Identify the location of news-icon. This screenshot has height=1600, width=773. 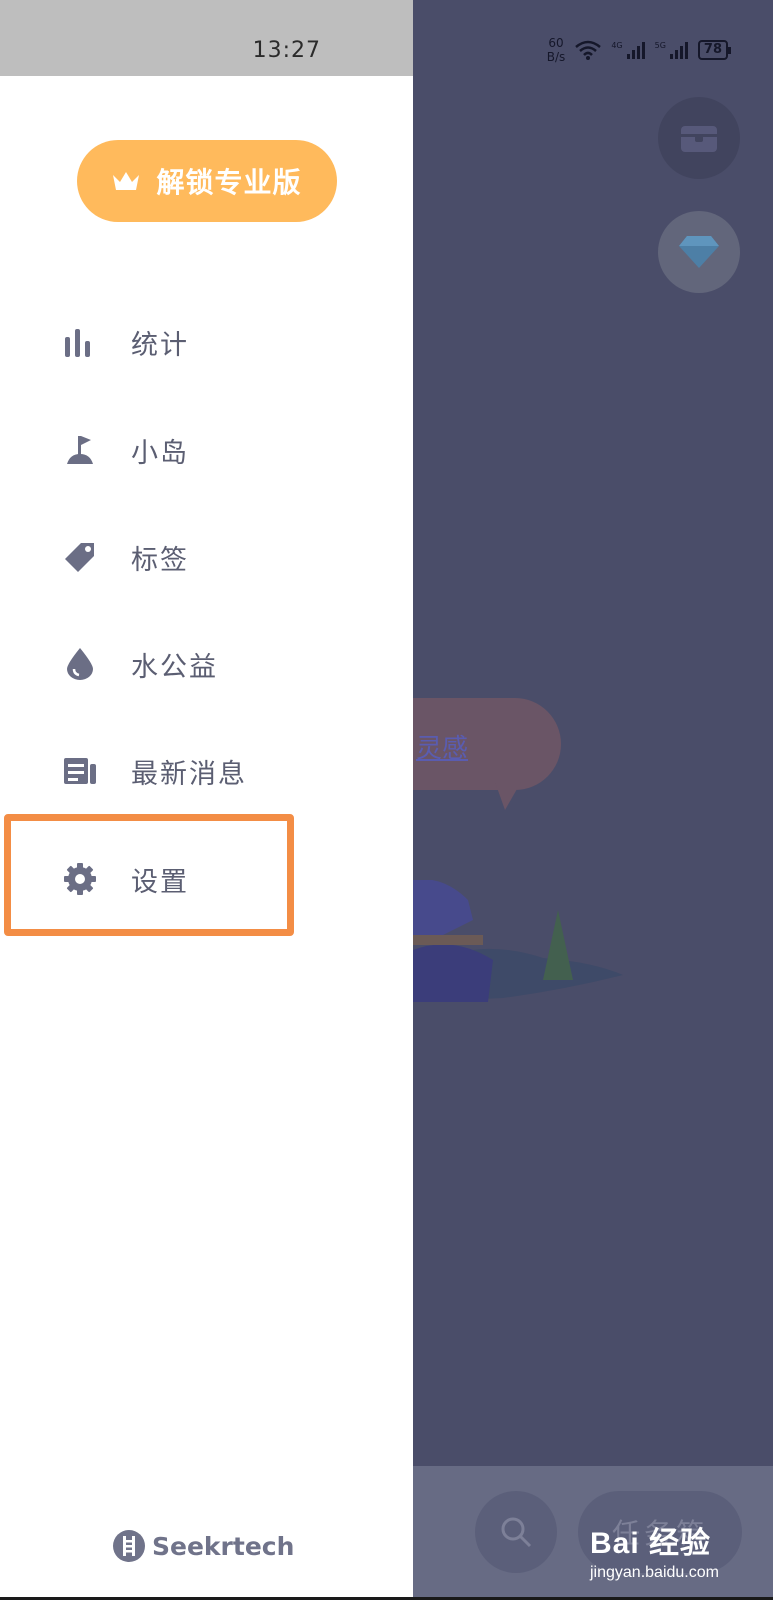
(80, 771).